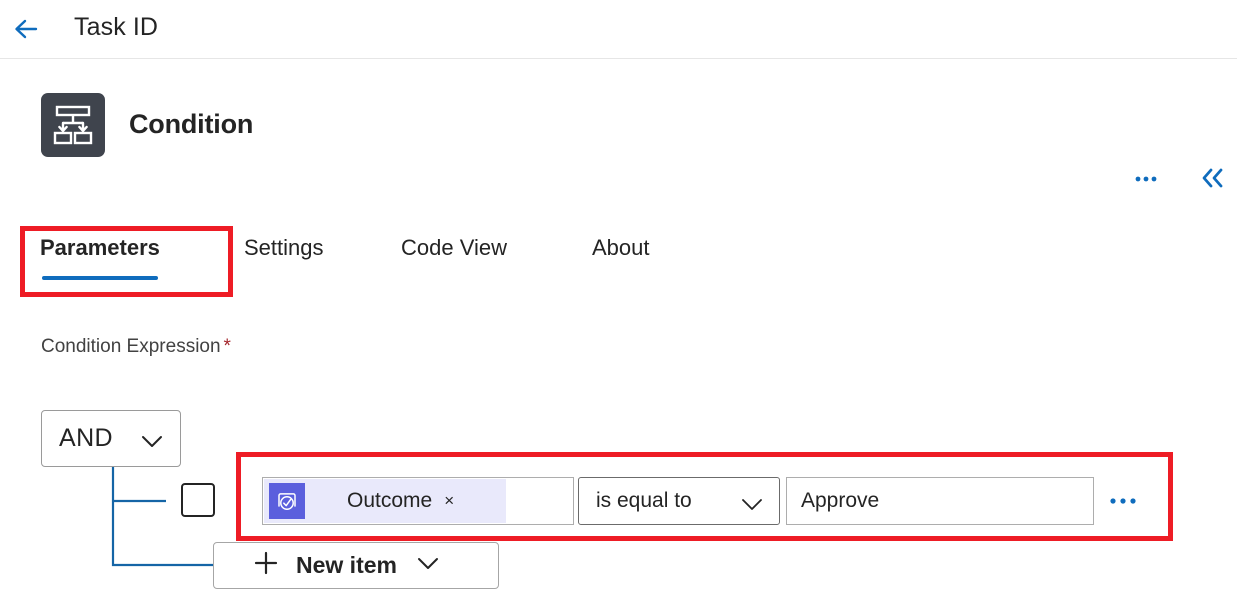 This screenshot has height=606, width=1237. Describe the element at coordinates (287, 501) in the screenshot. I see `approvals-outcome-icon` at that location.